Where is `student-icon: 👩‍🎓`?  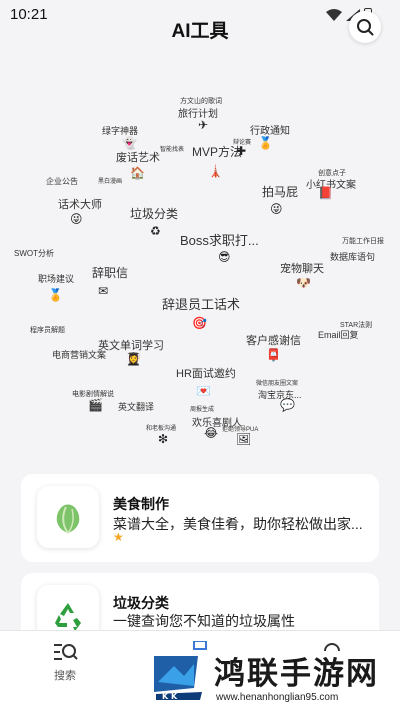
student-icon: 👩‍🎓 is located at coordinates (133, 359).